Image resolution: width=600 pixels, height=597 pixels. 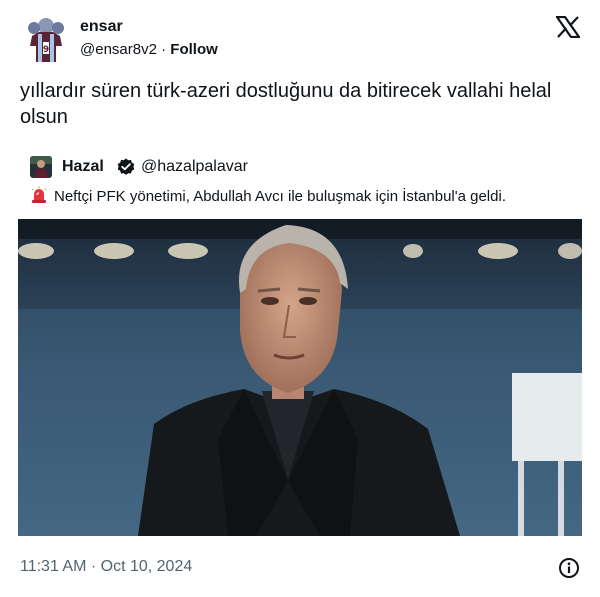 I want to click on police-siren-icon, so click(x=39, y=195).